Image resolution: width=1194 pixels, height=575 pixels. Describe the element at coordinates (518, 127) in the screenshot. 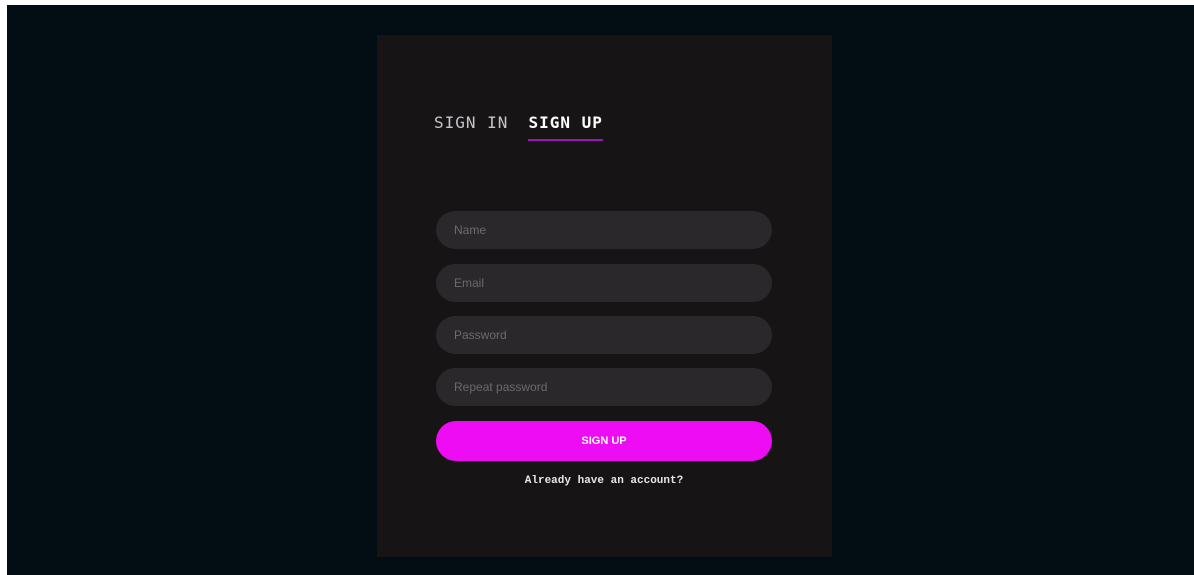

I see `auth-tabs: SIGN IN SIGN UP` at that location.